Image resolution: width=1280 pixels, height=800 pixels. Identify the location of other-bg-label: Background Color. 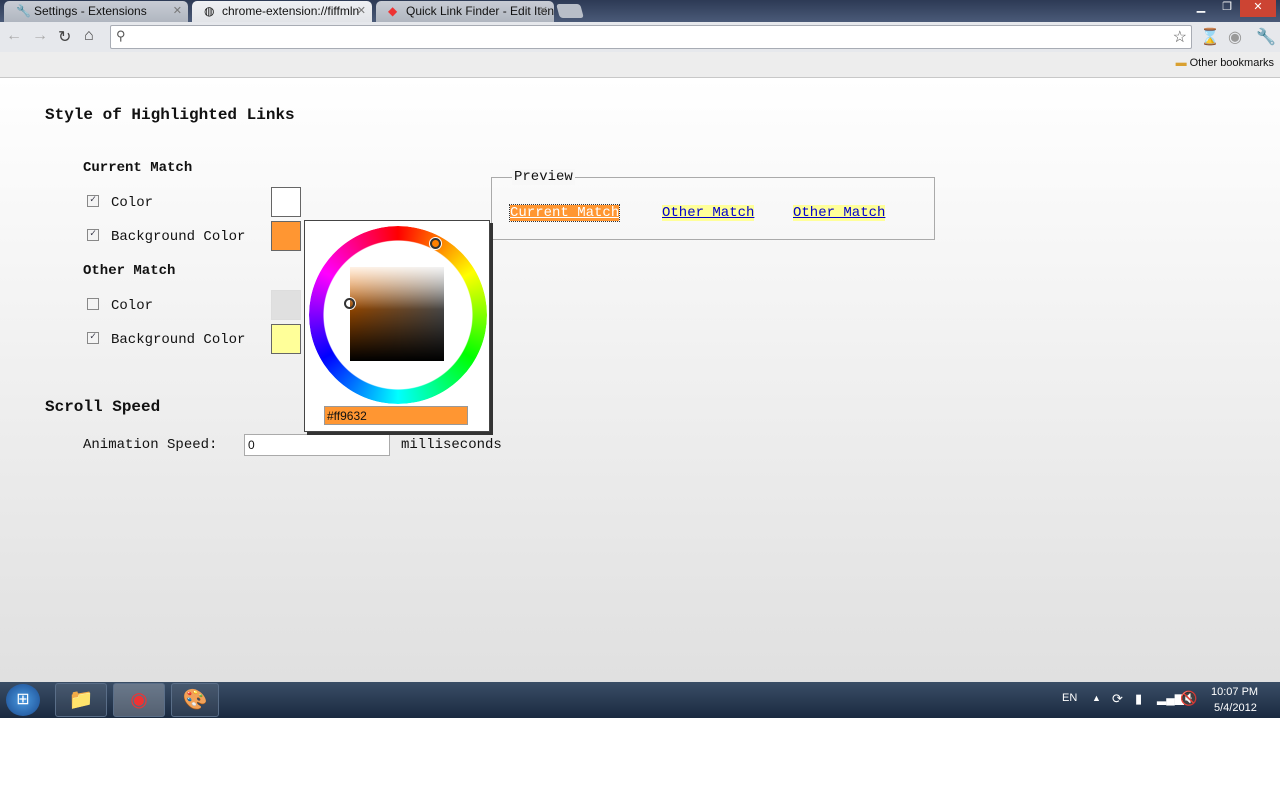
(178, 340).